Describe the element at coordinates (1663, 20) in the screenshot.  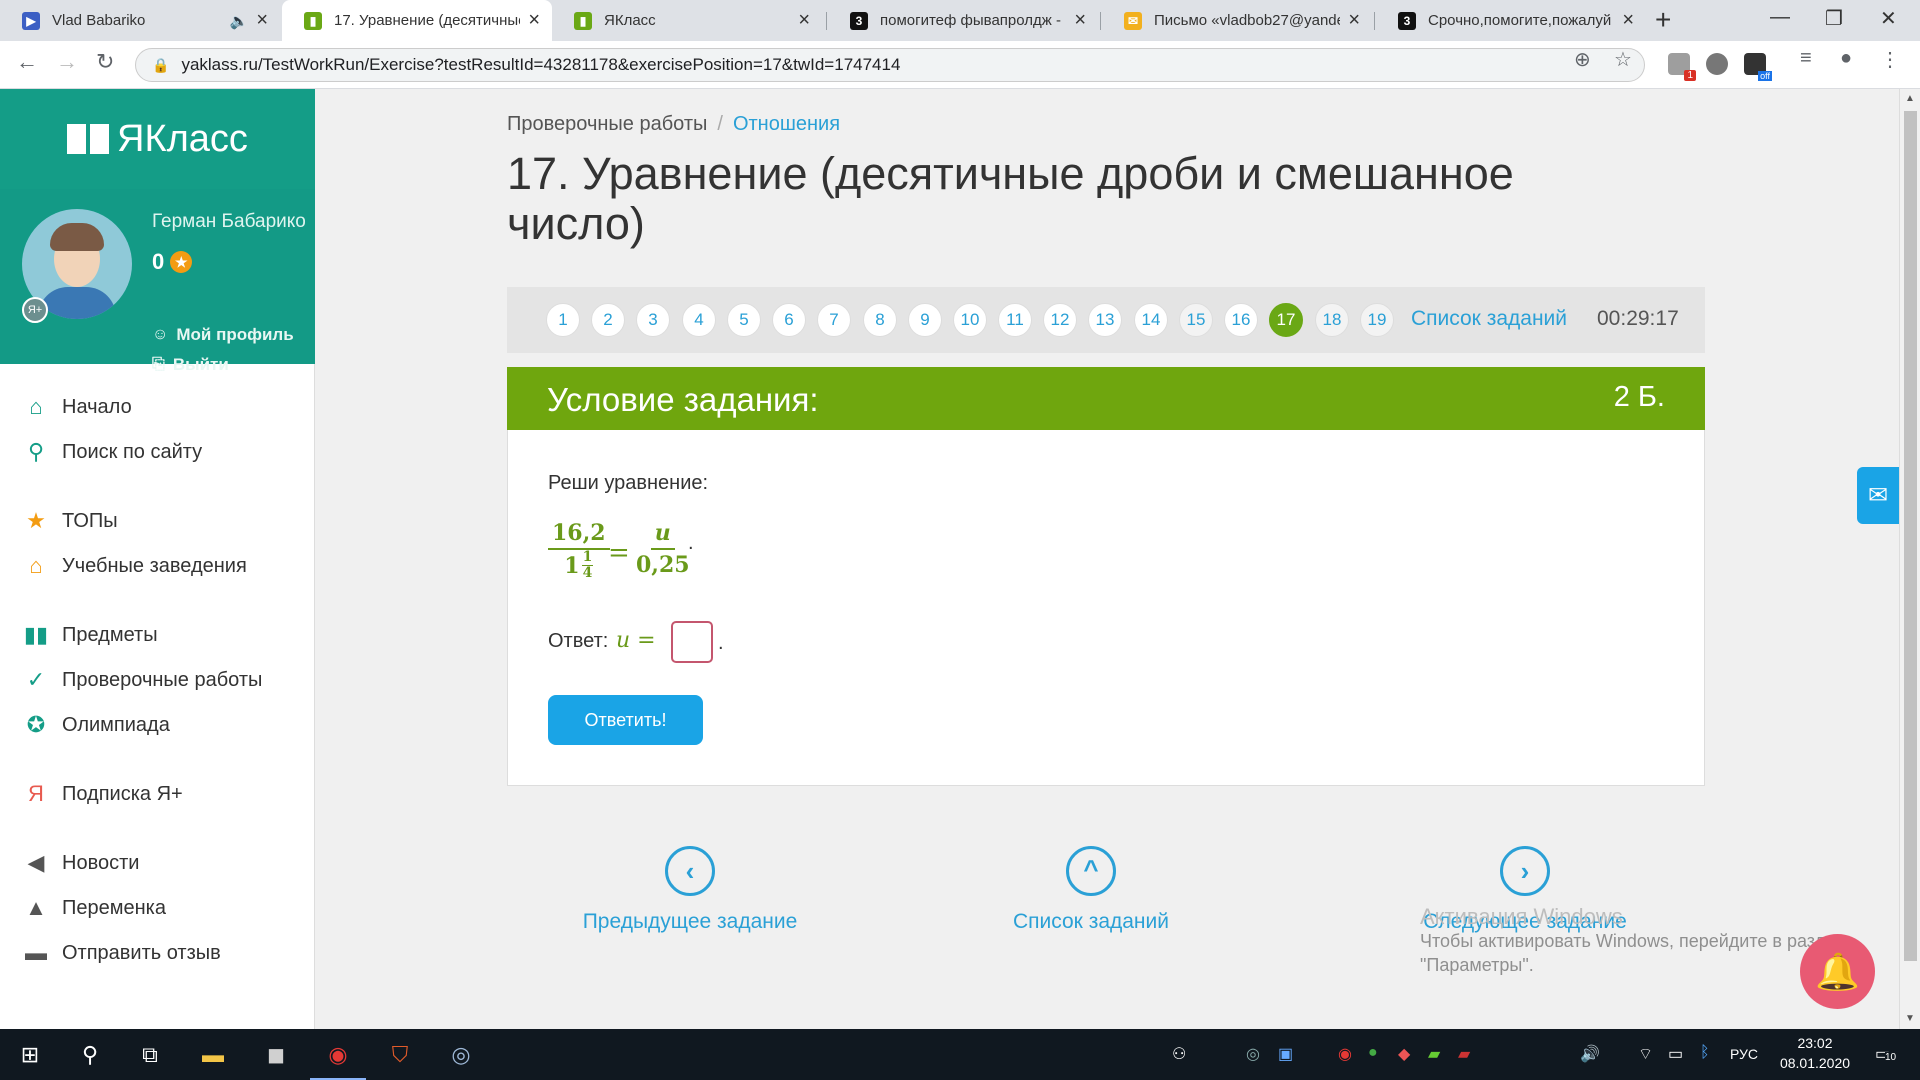
I see `new-tab-button: +` at that location.